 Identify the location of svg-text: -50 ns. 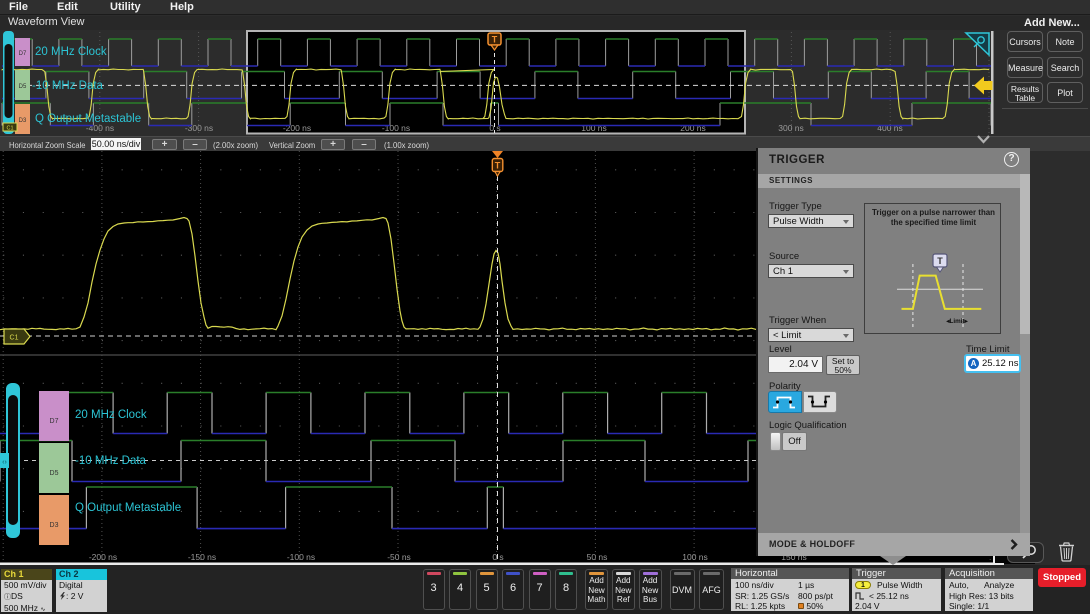
(399, 557).